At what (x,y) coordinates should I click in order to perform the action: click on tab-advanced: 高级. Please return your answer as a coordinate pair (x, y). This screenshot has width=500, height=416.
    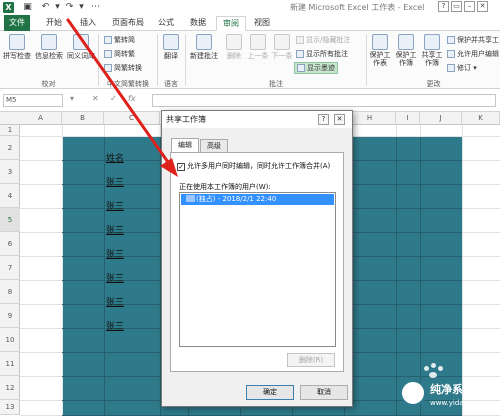
    Looking at the image, I should click on (214, 145).